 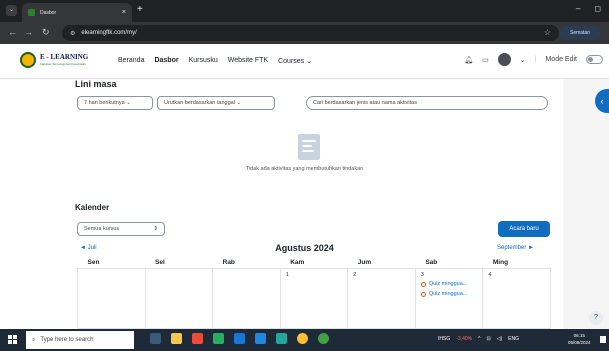 I want to click on timeline-sort-select: Urutkan berdasarkan tanggal ⌄, so click(x=216, y=103).